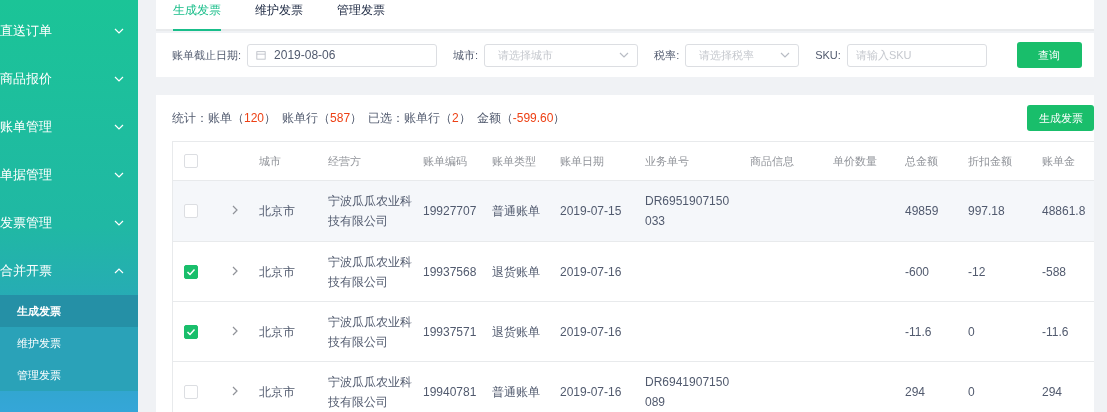 The height and width of the screenshot is (412, 1107). Describe the element at coordinates (855, 160) in the screenshot. I see `column-header: 单价数量` at that location.